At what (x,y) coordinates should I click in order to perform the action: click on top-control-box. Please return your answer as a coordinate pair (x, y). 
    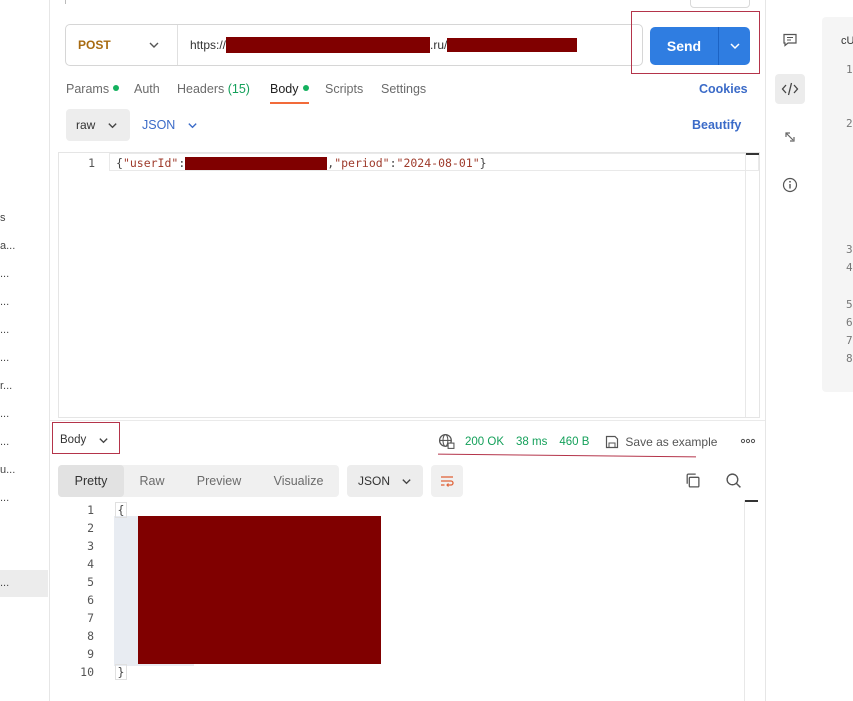
    Looking at the image, I should click on (720, 4).